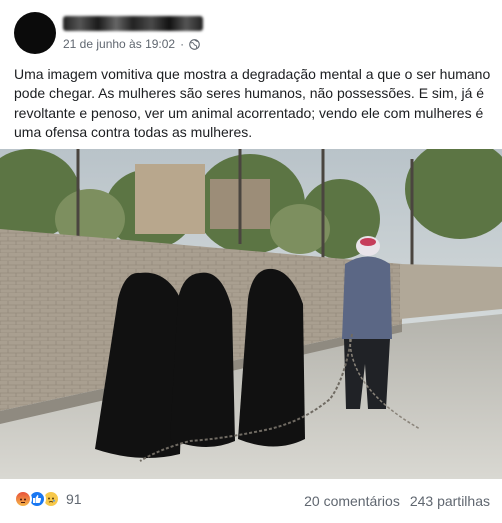 Image resolution: width=502 pixels, height=523 pixels. Describe the element at coordinates (74, 499) in the screenshot. I see `reaction-count: 91` at that location.